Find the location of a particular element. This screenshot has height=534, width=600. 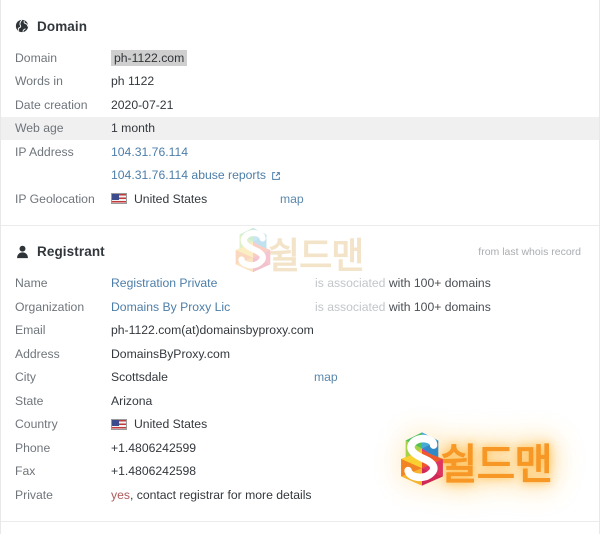

registrant-source-note: from last whois record is located at coordinates (529, 251).